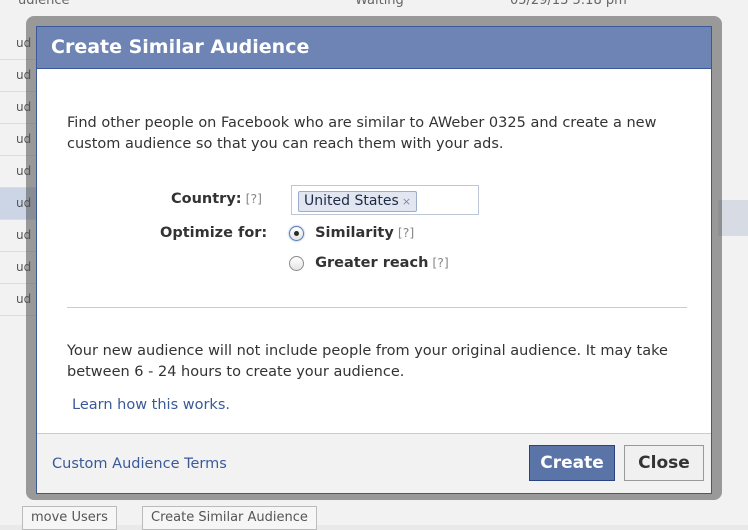 The width and height of the screenshot is (748, 530). I want to click on close-button: Close, so click(664, 463).